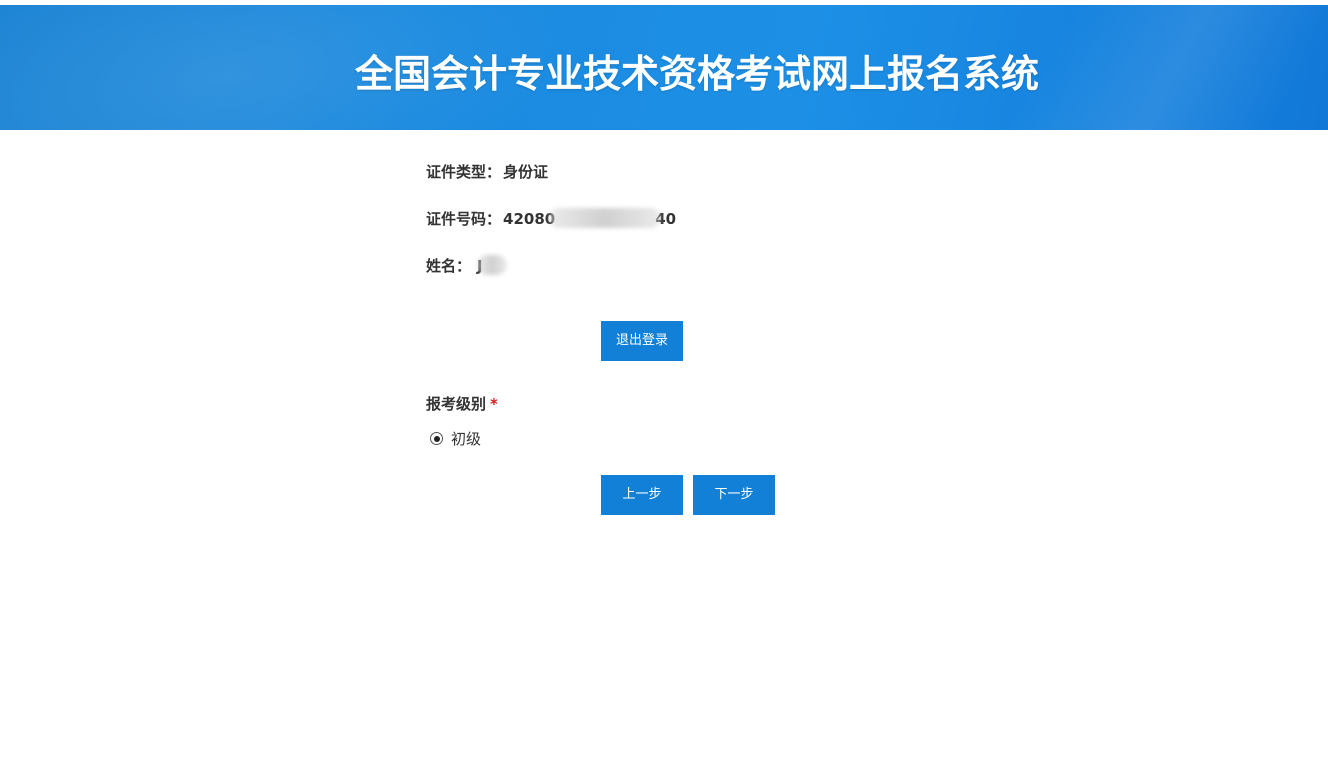 This screenshot has height=774, width=1328. Describe the element at coordinates (456, 404) in the screenshot. I see `exam-level-label: 报考级别` at that location.